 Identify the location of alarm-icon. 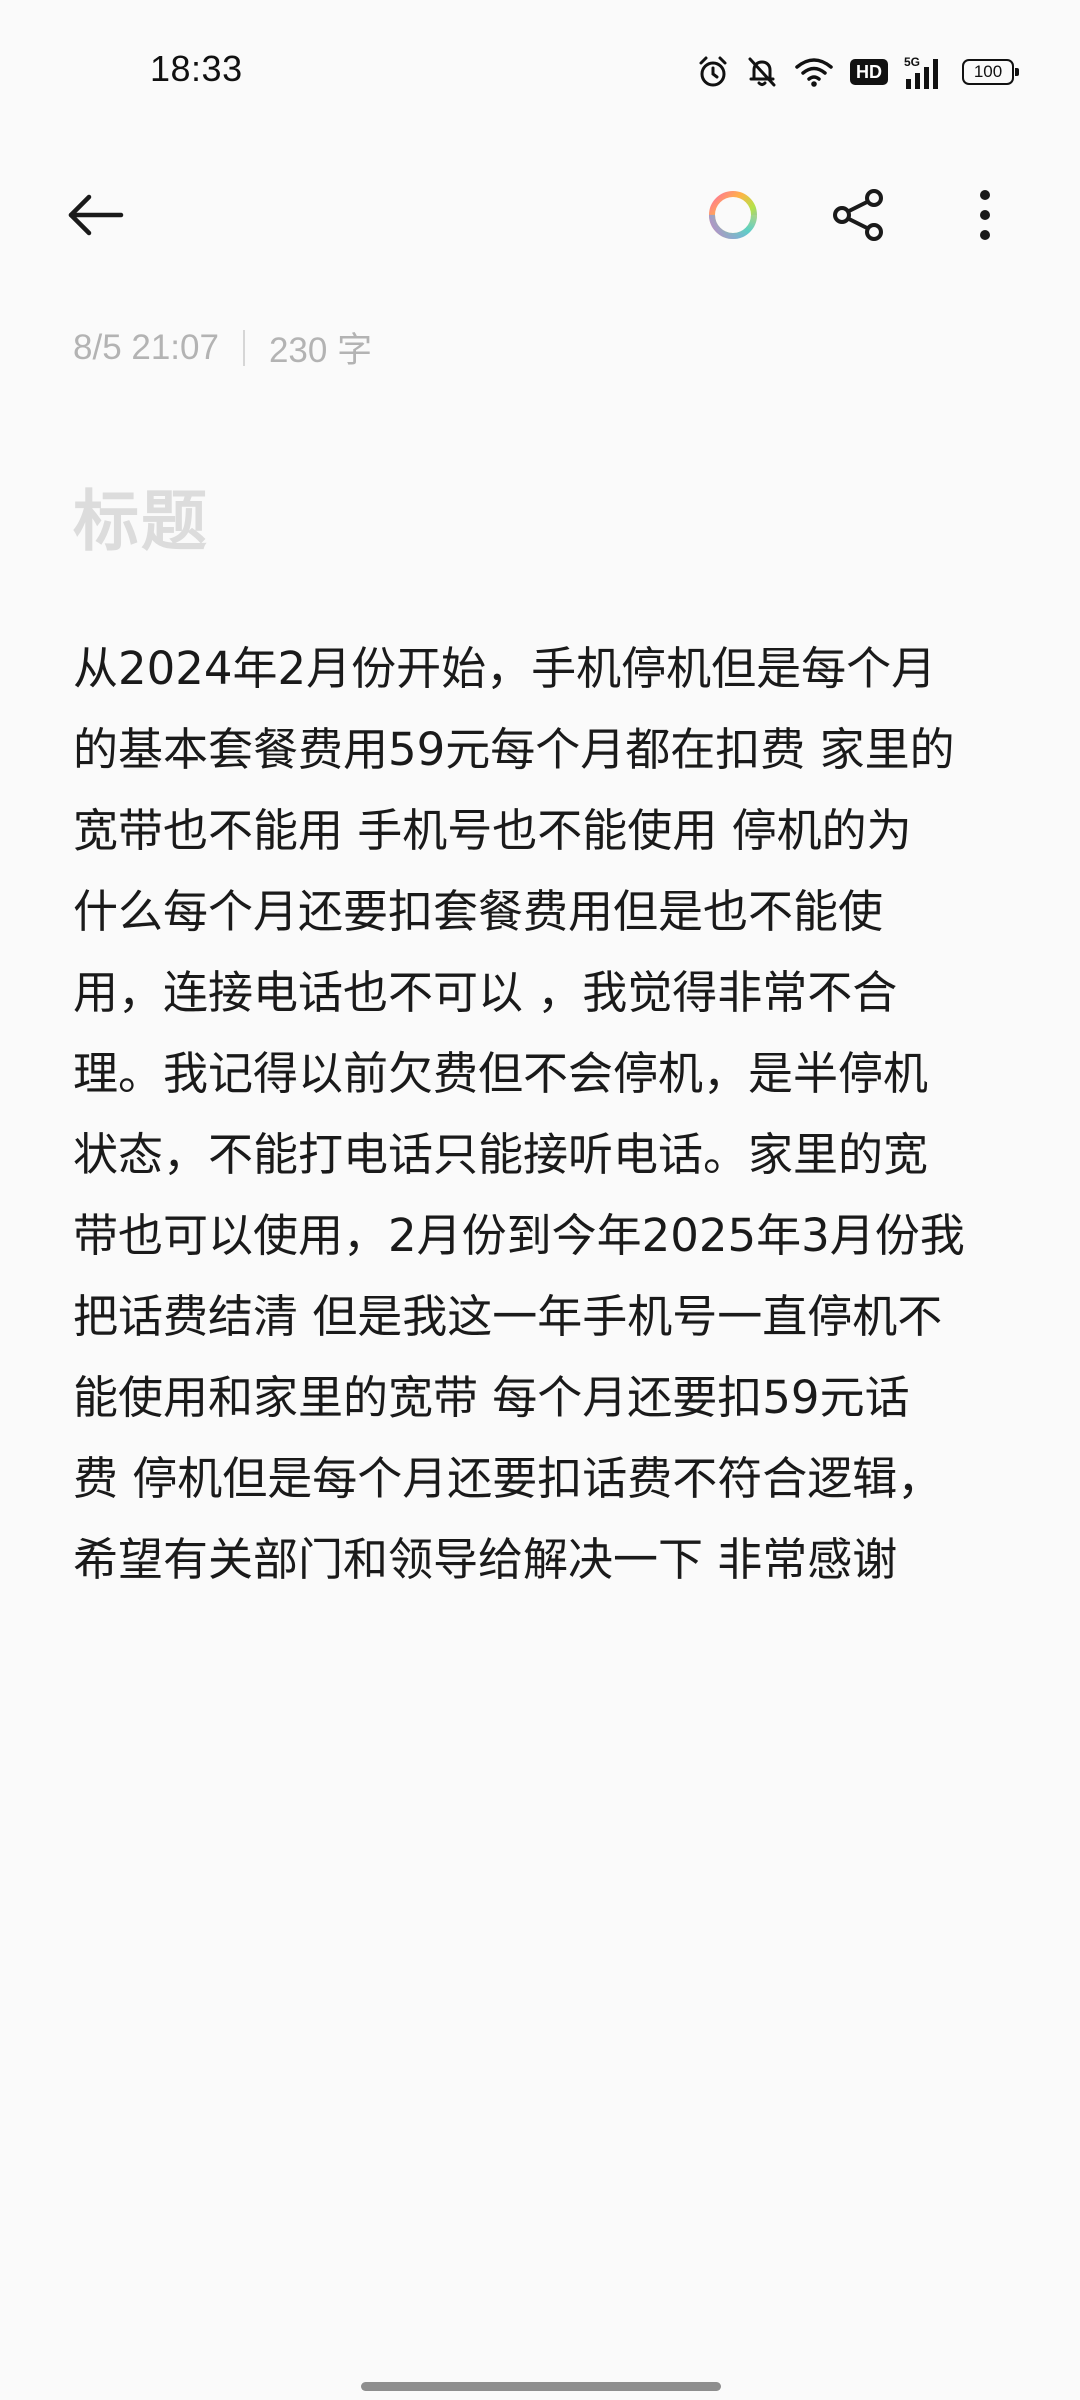
(713, 72).